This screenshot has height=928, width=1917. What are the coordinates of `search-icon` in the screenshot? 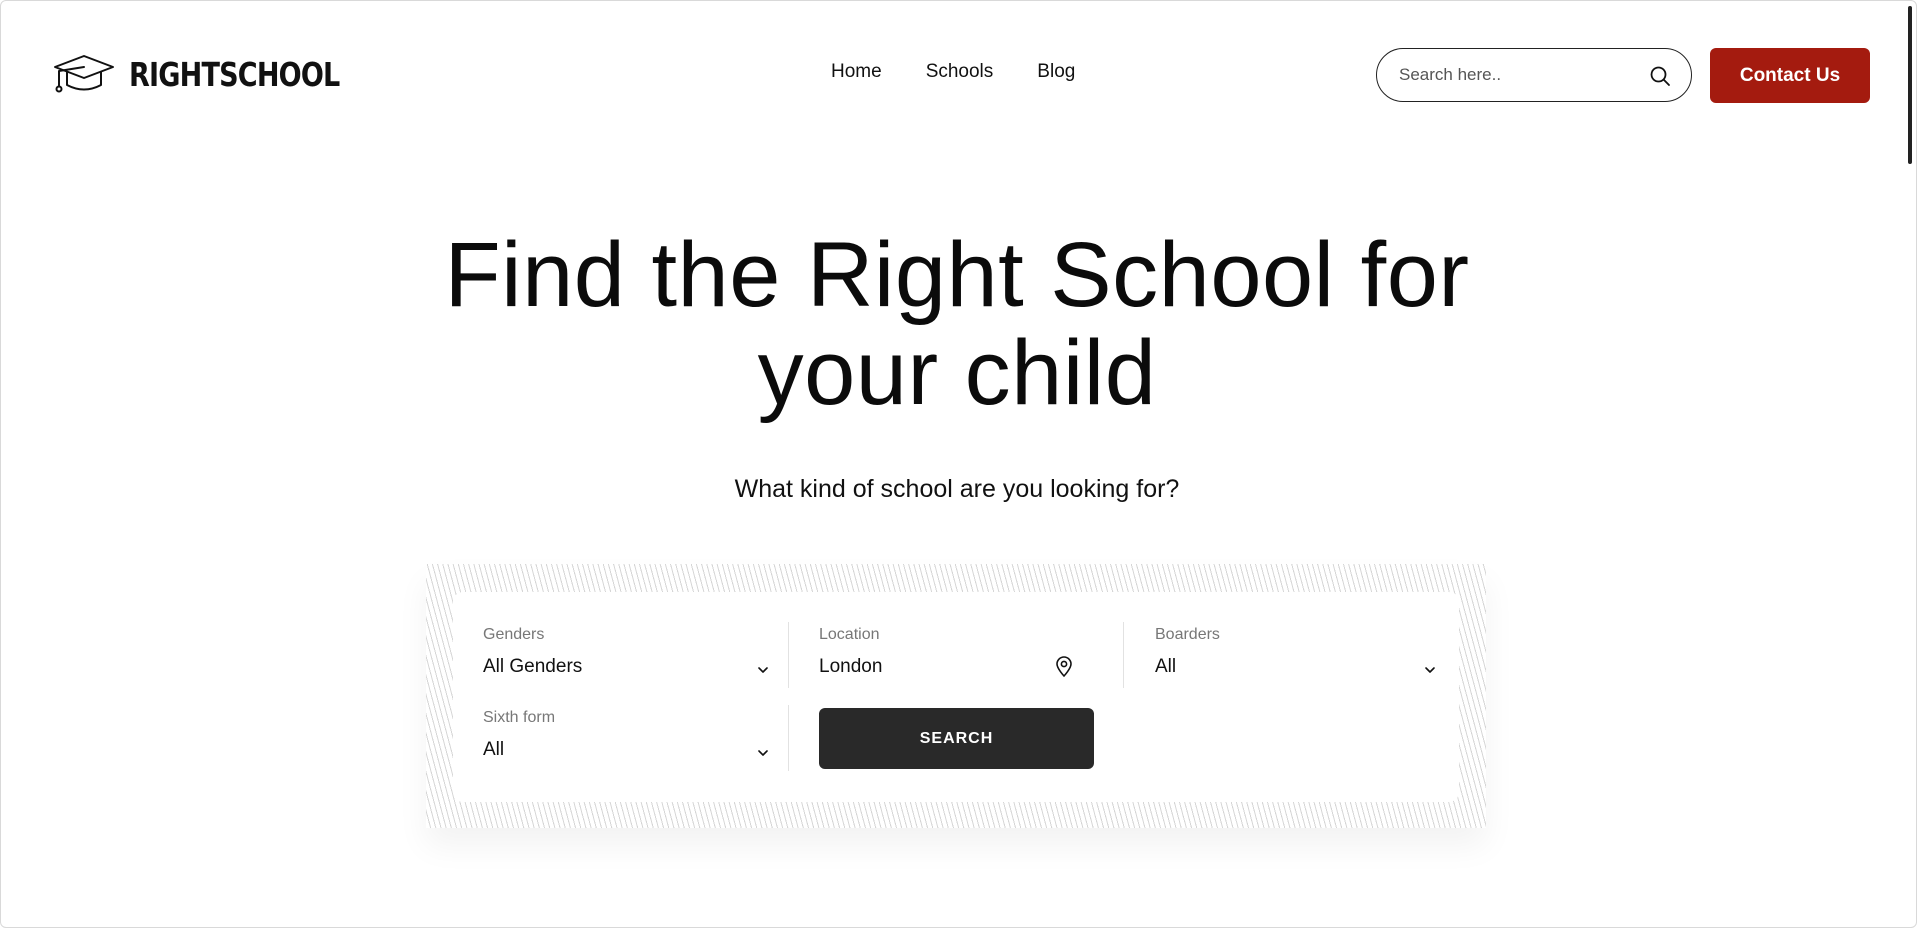 It's located at (1660, 78).